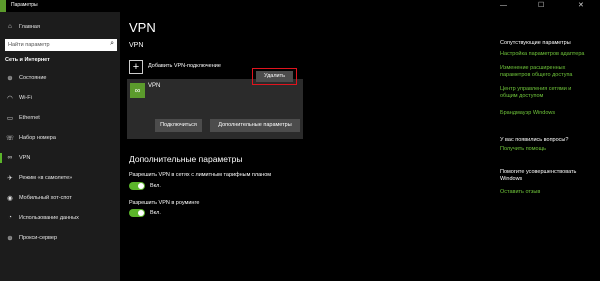 This screenshot has height=281, width=600. What do you see at coordinates (522, 96) in the screenshot?
I see `link-line: общим доступом` at bounding box center [522, 96].